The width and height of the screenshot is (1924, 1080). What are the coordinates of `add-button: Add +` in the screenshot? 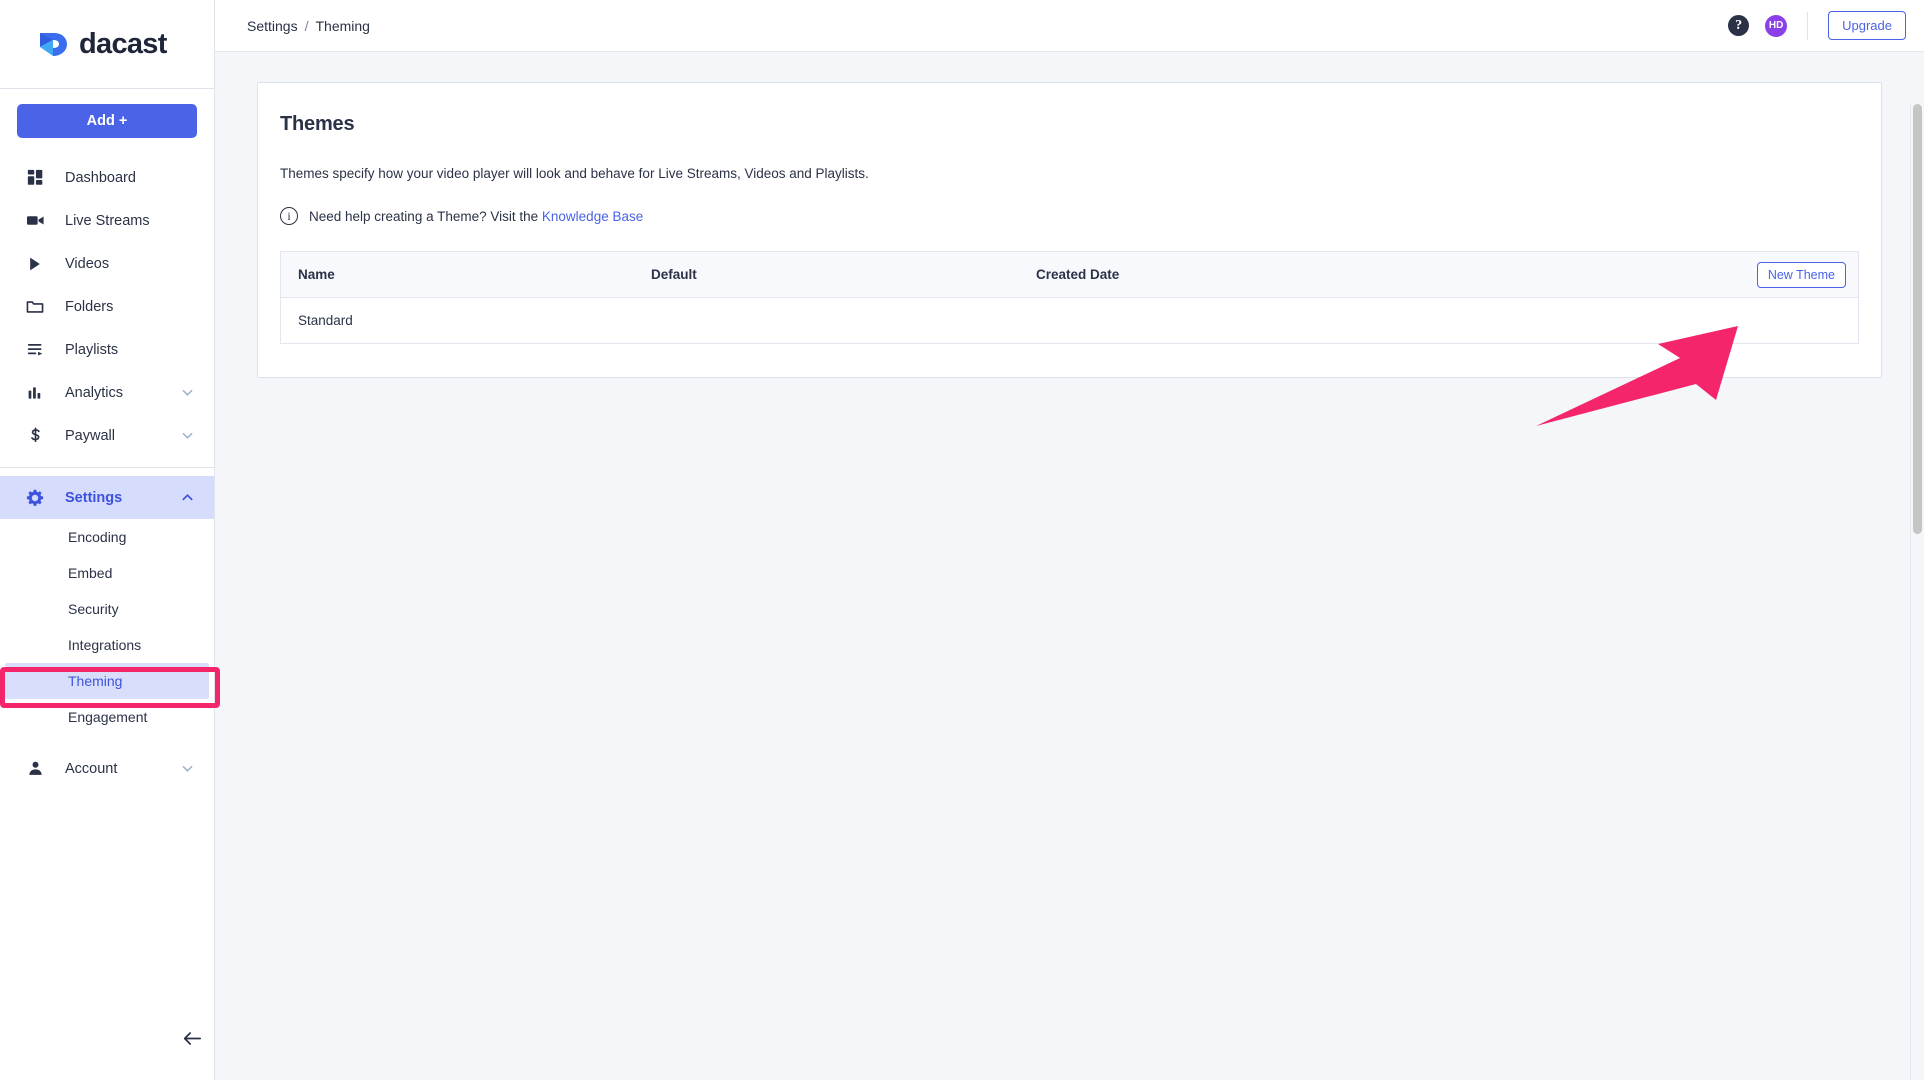 It's located at (107, 121).